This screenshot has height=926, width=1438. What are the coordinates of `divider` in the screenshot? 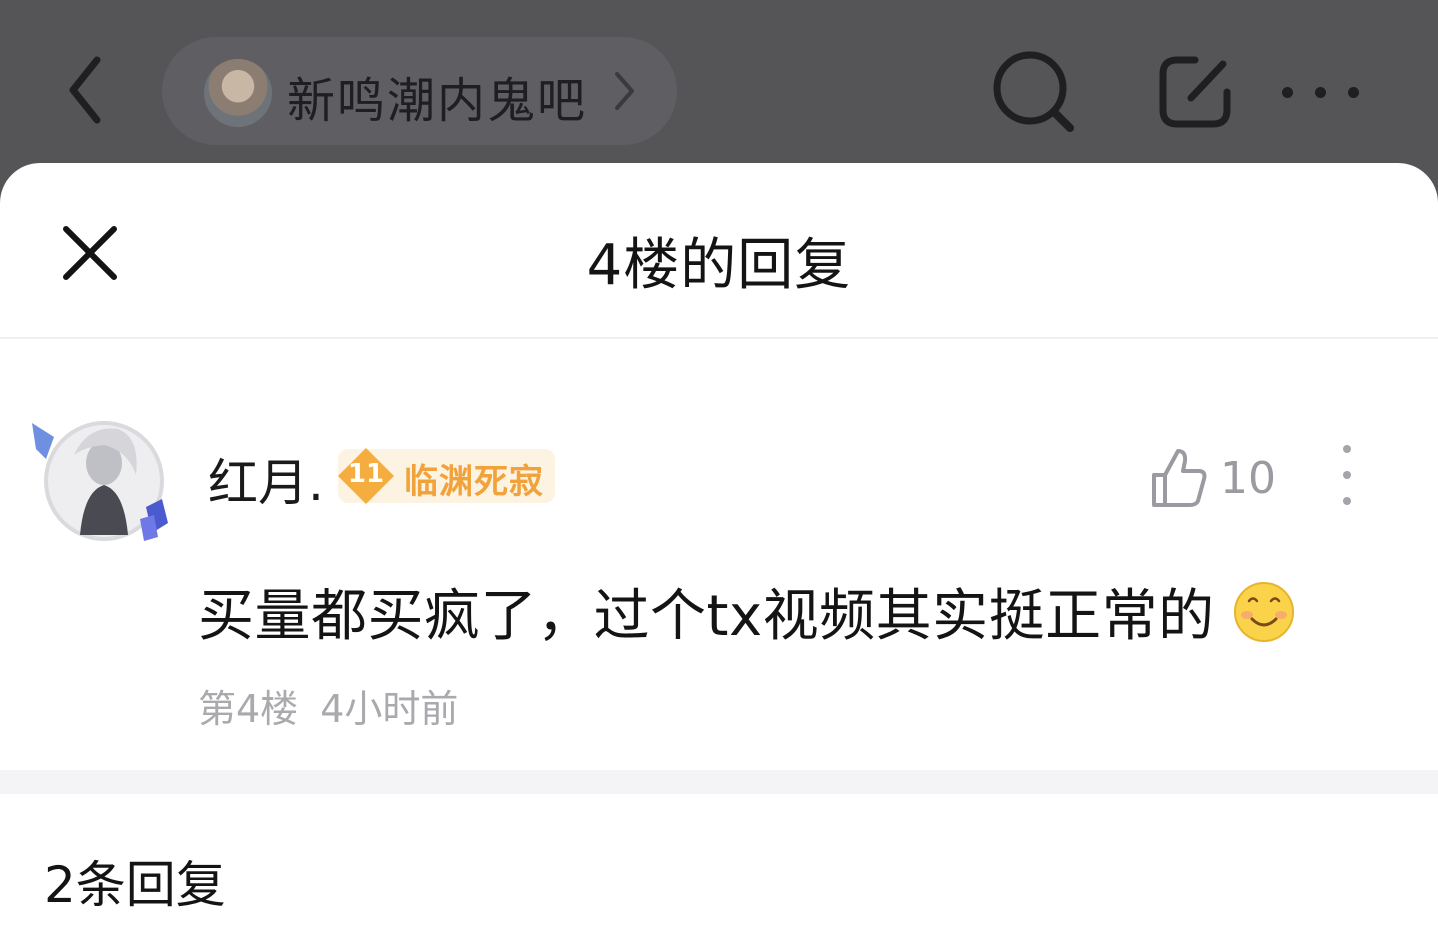 It's located at (719, 338).